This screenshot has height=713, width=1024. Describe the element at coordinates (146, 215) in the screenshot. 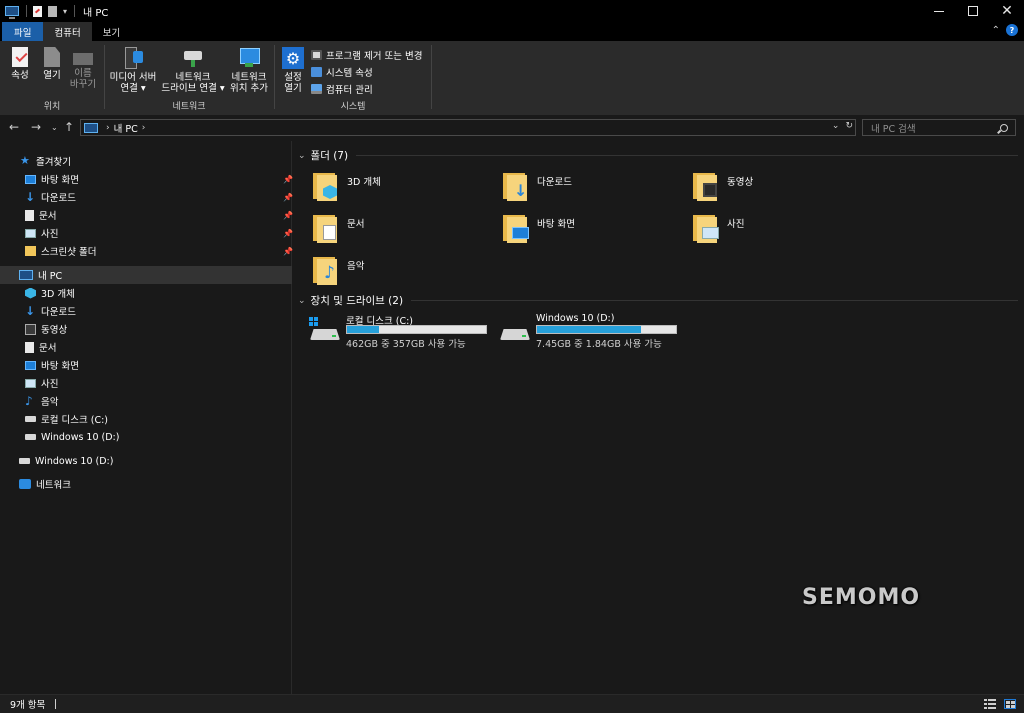

I see `sidebar-item-documents: 문서 📌` at that location.